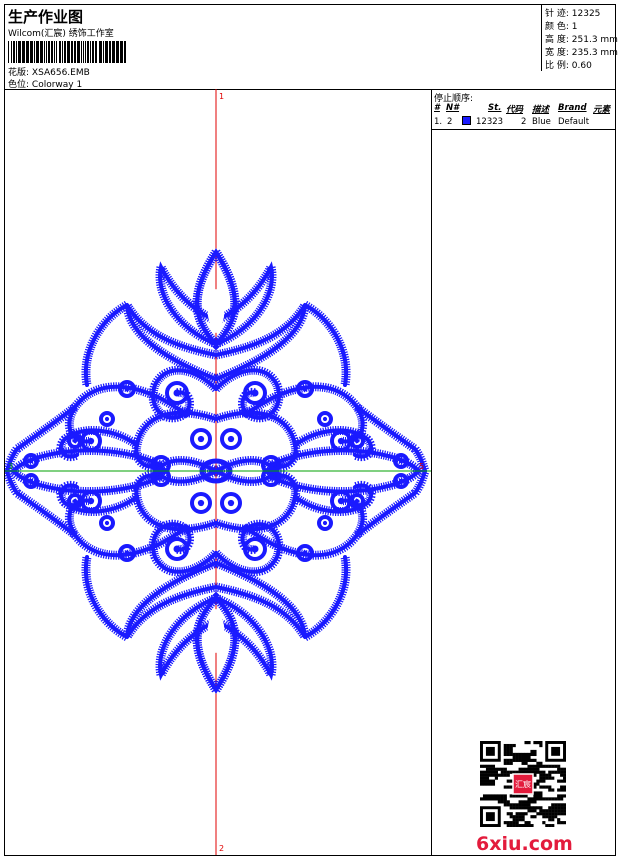  Describe the element at coordinates (450, 122) in the screenshot. I see `row-needle: 2` at that location.